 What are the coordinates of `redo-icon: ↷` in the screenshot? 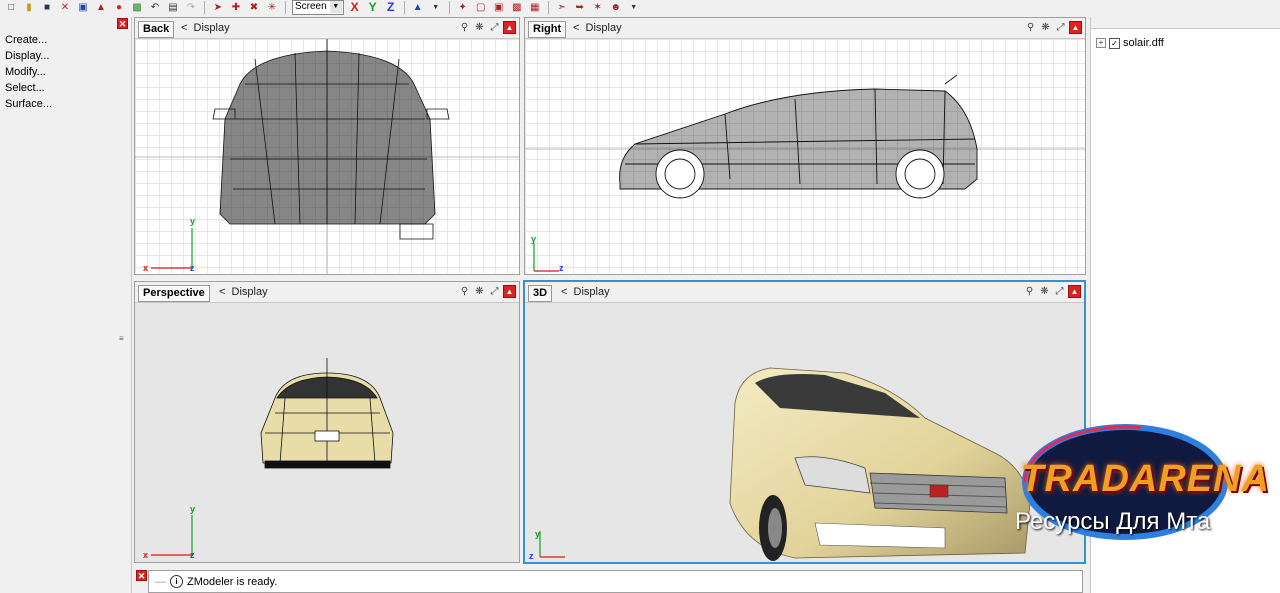 It's located at (191, 7).